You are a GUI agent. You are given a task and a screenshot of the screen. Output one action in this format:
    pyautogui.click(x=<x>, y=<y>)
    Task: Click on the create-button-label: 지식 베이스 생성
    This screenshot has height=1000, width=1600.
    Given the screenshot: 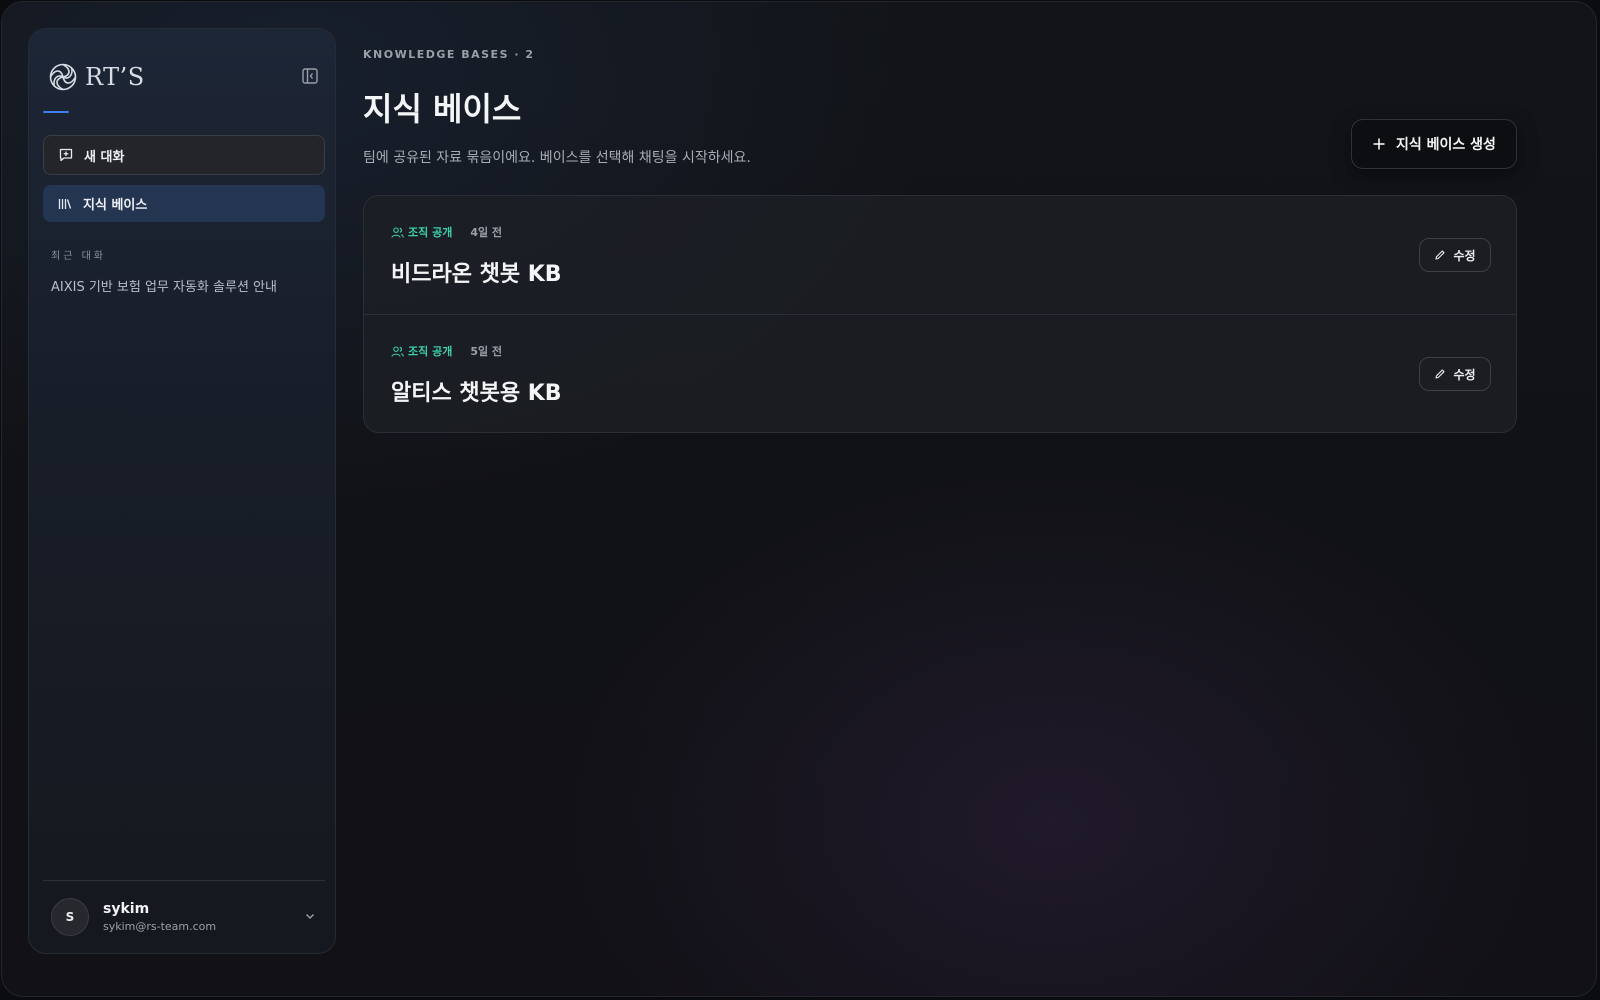 What is the action you would take?
    pyautogui.click(x=1446, y=145)
    